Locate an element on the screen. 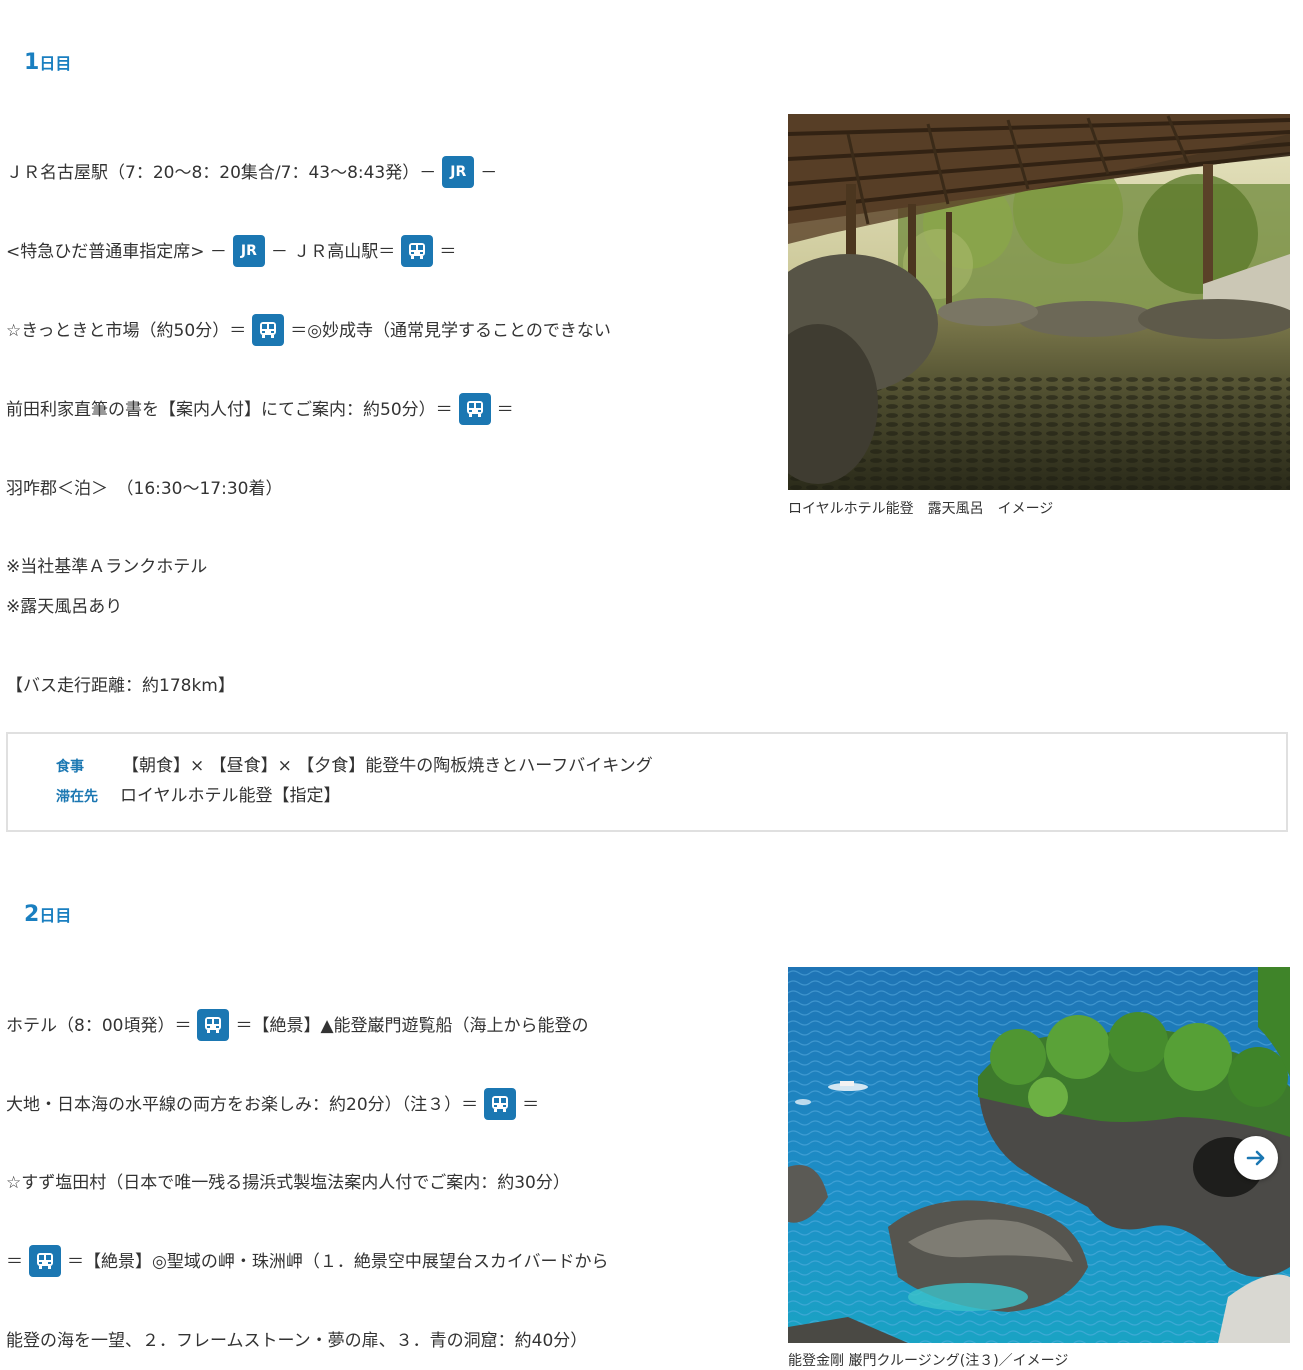  arrow-right-icon is located at coordinates (1255, 1158).